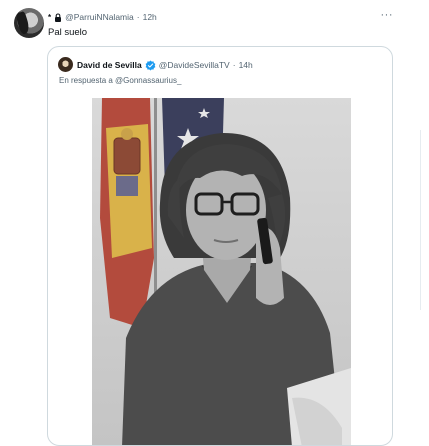  I want to click on quoted-avatar, so click(65, 64).